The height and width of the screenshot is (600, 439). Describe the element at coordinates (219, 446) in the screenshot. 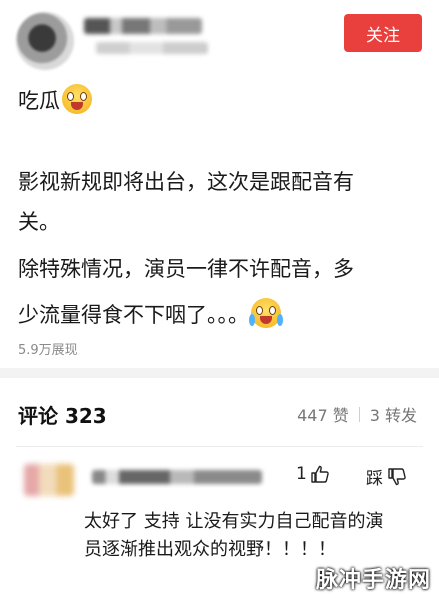

I see `comments-divider` at that location.